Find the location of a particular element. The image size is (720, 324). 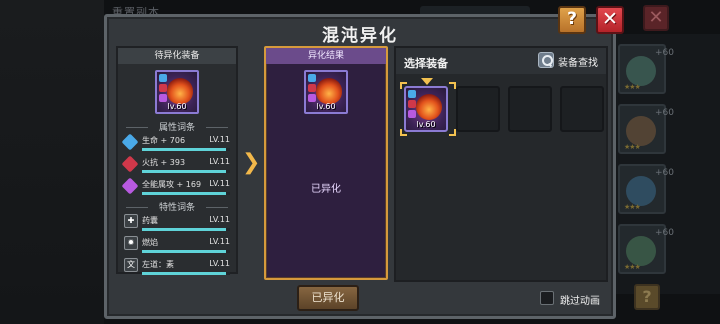

skip-animation-toggle: 跳过动画 is located at coordinates (575, 299).